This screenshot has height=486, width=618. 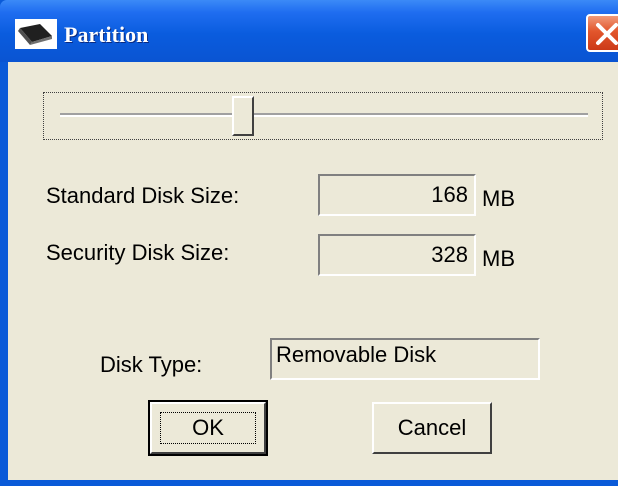 What do you see at coordinates (324, 115) in the screenshot?
I see `slider-track` at bounding box center [324, 115].